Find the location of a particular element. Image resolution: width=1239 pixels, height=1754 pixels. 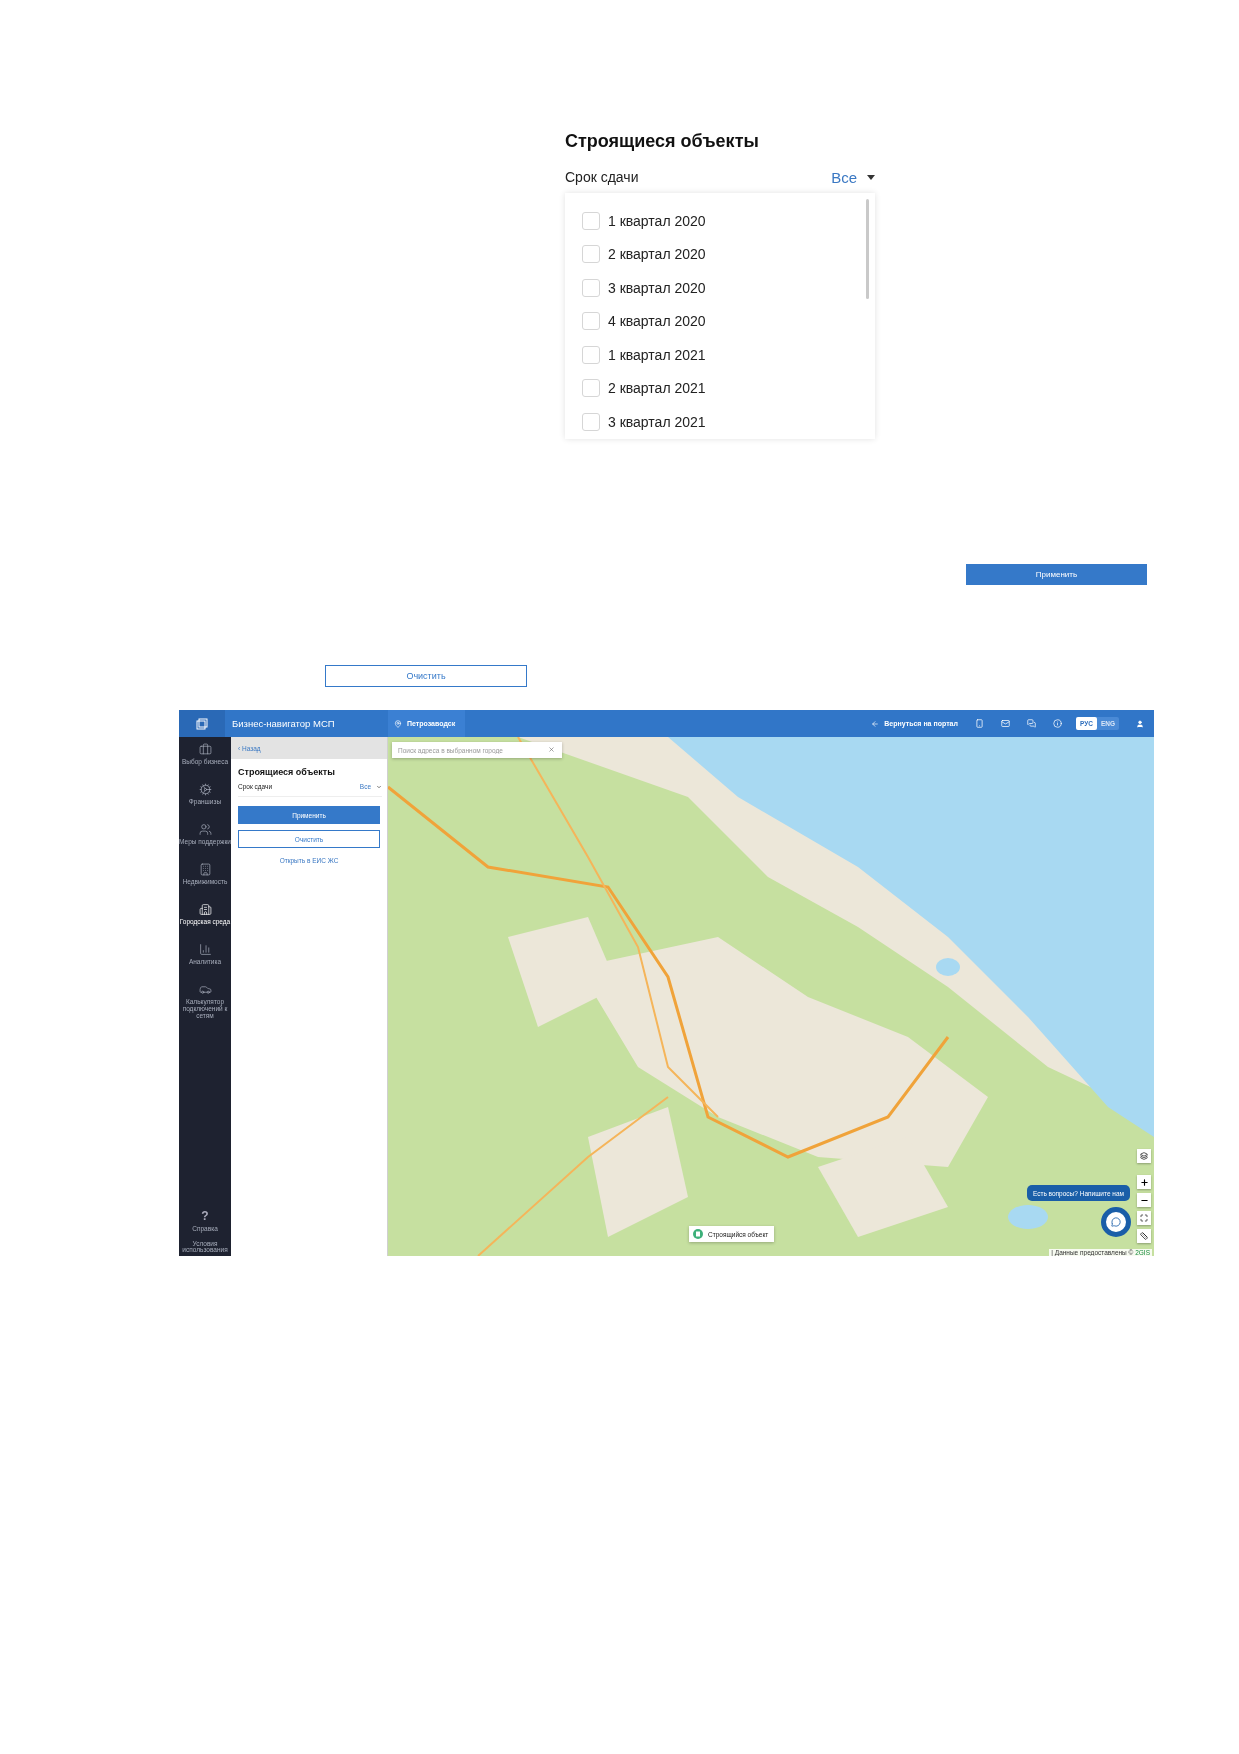

field-label: Срок сдачи is located at coordinates (602, 177).